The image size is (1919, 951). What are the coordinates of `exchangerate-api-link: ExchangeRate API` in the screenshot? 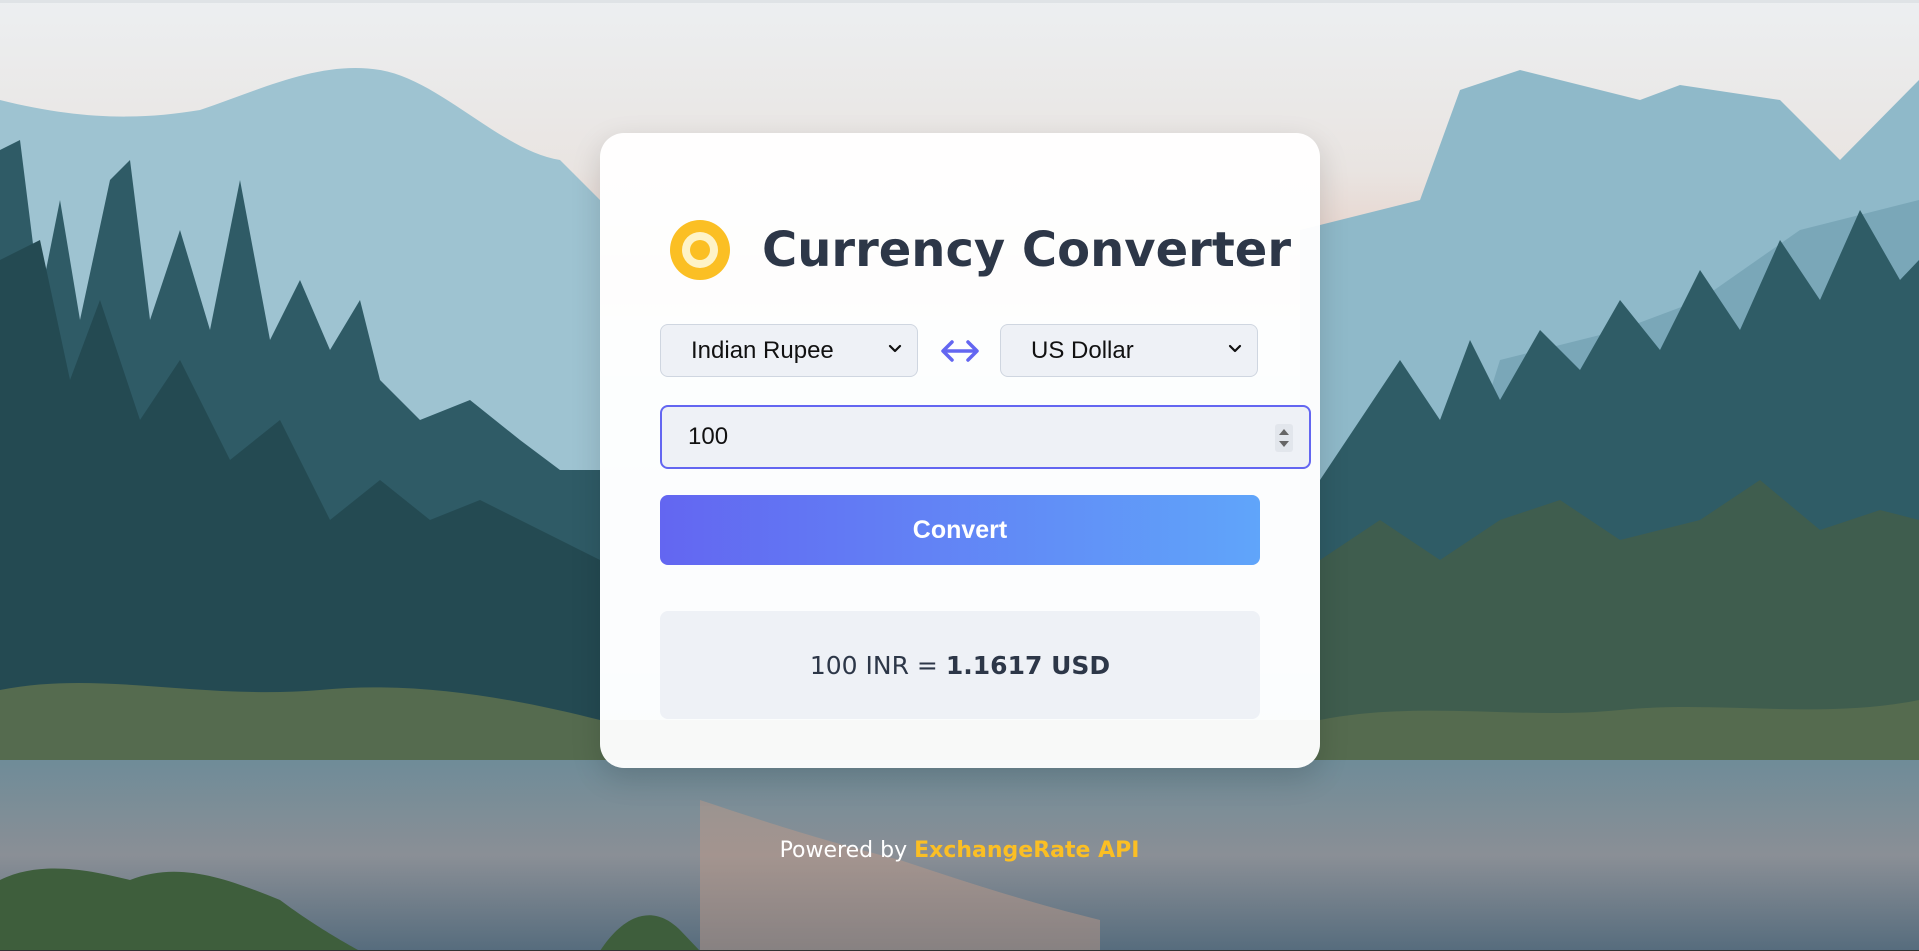 It's located at (1026, 850).